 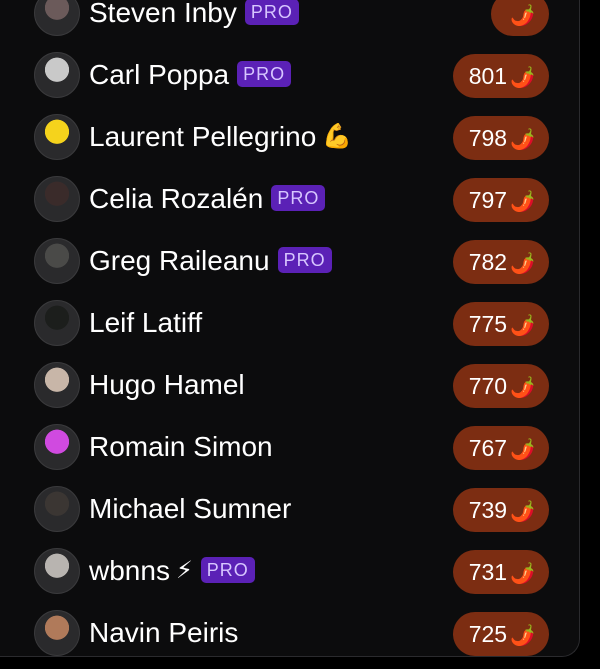 I want to click on user-name: Romain Simon, so click(x=181, y=446).